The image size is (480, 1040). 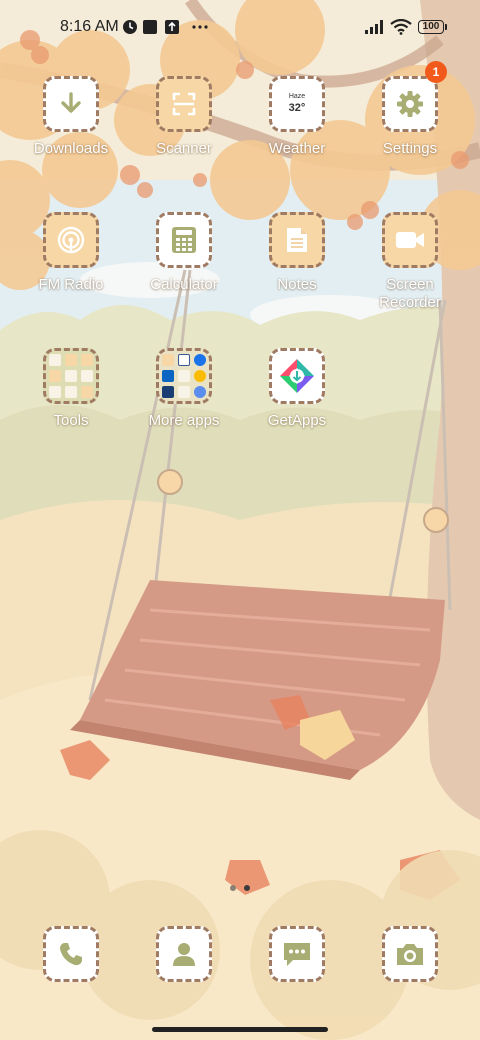 I want to click on clock-icon, so click(x=130, y=27).